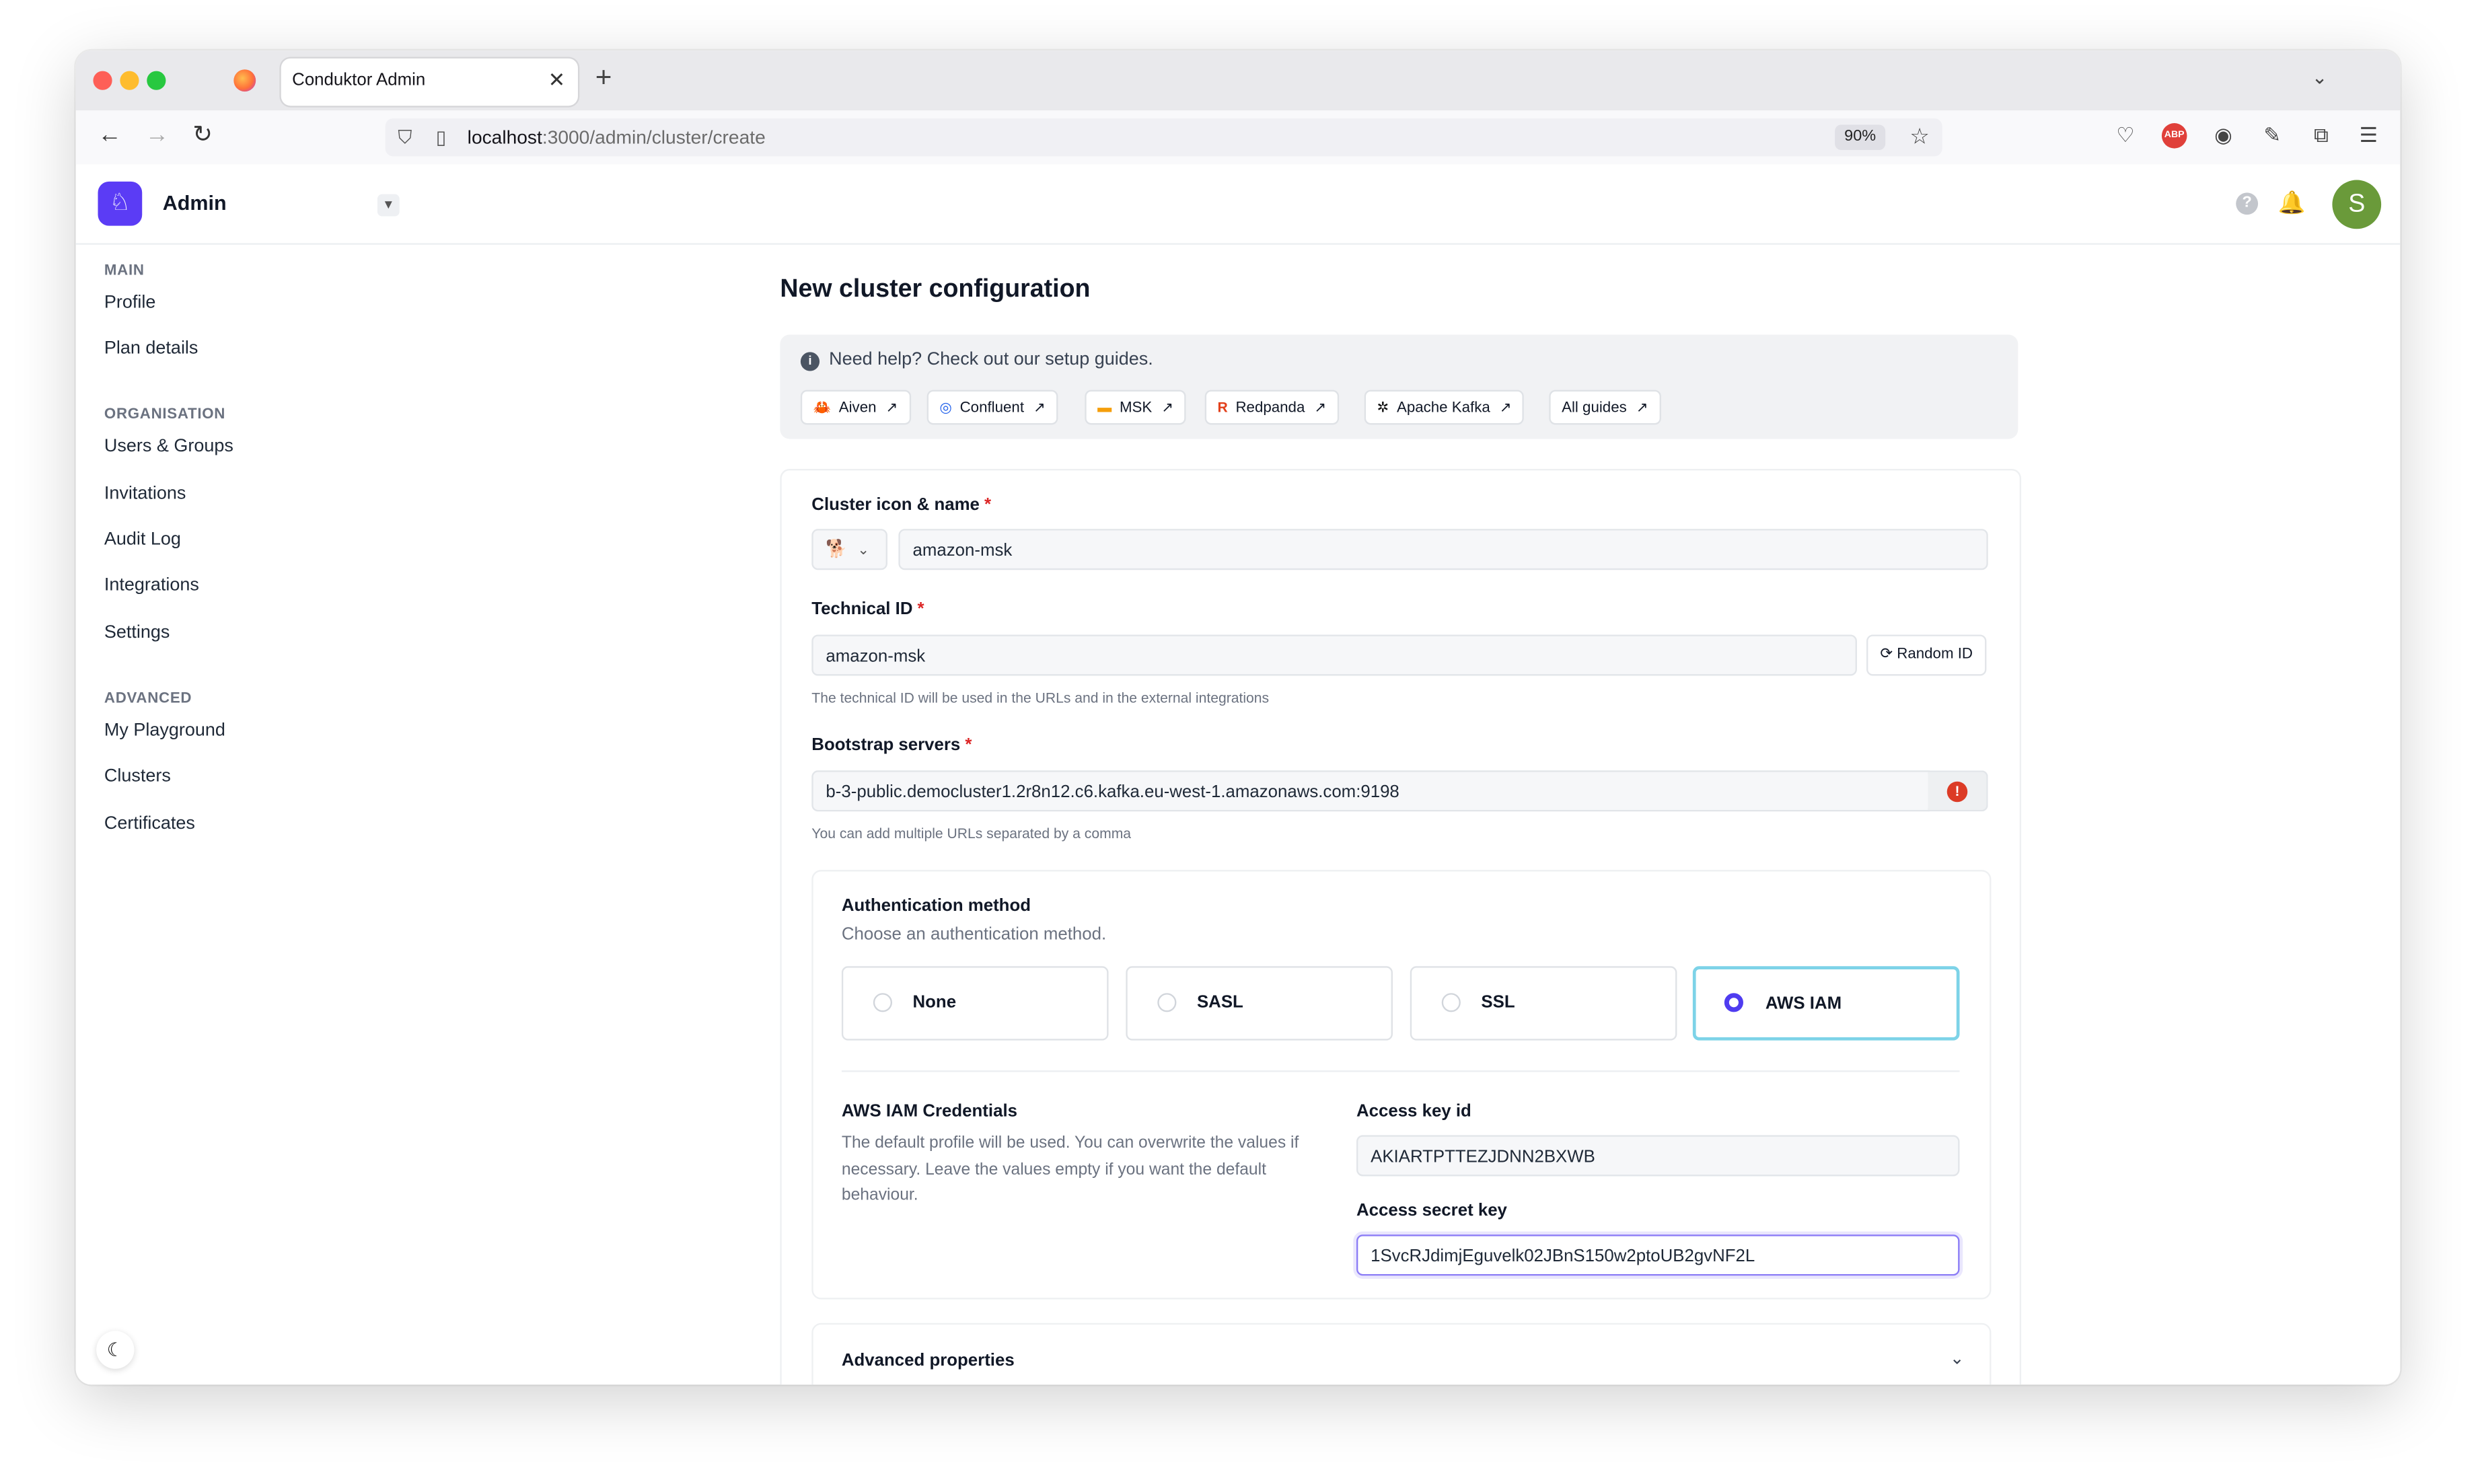 The width and height of the screenshot is (2476, 1484). Describe the element at coordinates (975, 1004) in the screenshot. I see `auth-option-none: None` at that location.